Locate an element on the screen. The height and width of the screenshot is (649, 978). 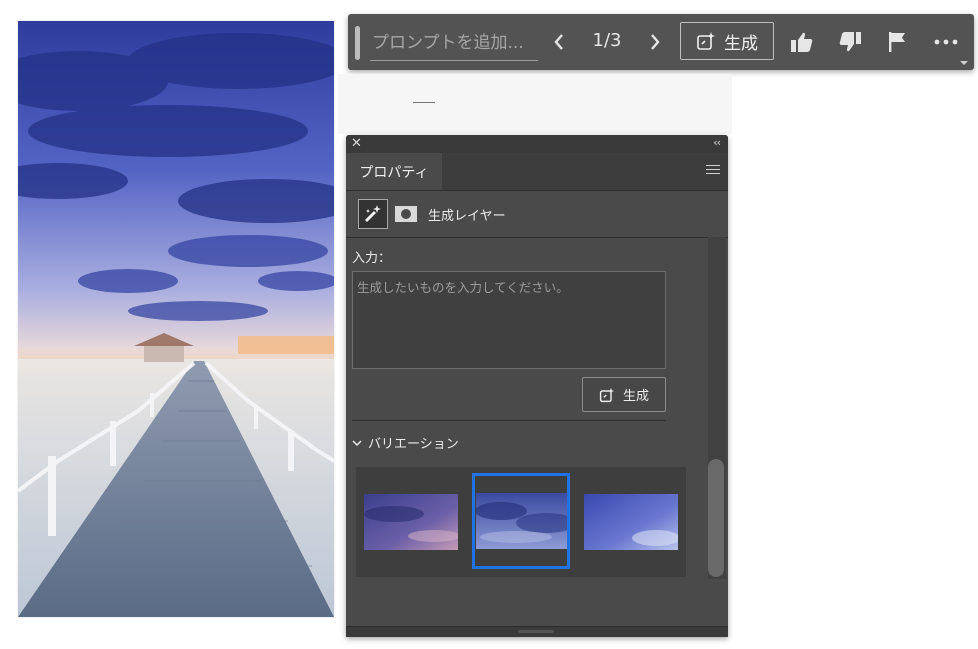
panel-generate-button: 生成 is located at coordinates (624, 394).